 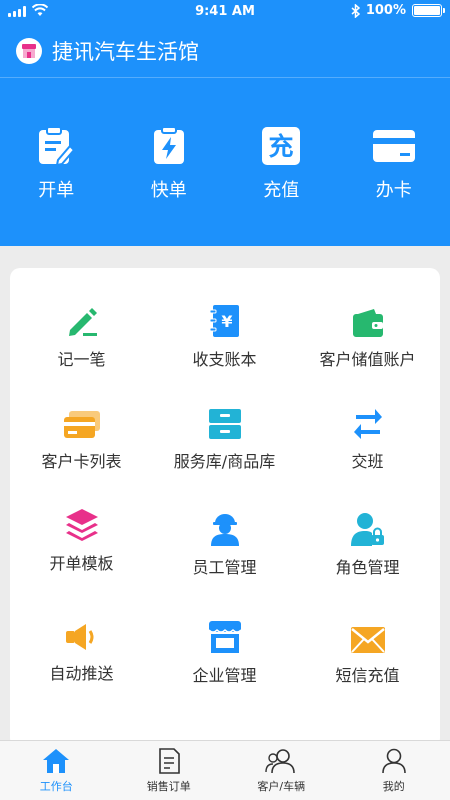 I want to click on feature-customer-cards: 客户卡列表, so click(x=81, y=438).